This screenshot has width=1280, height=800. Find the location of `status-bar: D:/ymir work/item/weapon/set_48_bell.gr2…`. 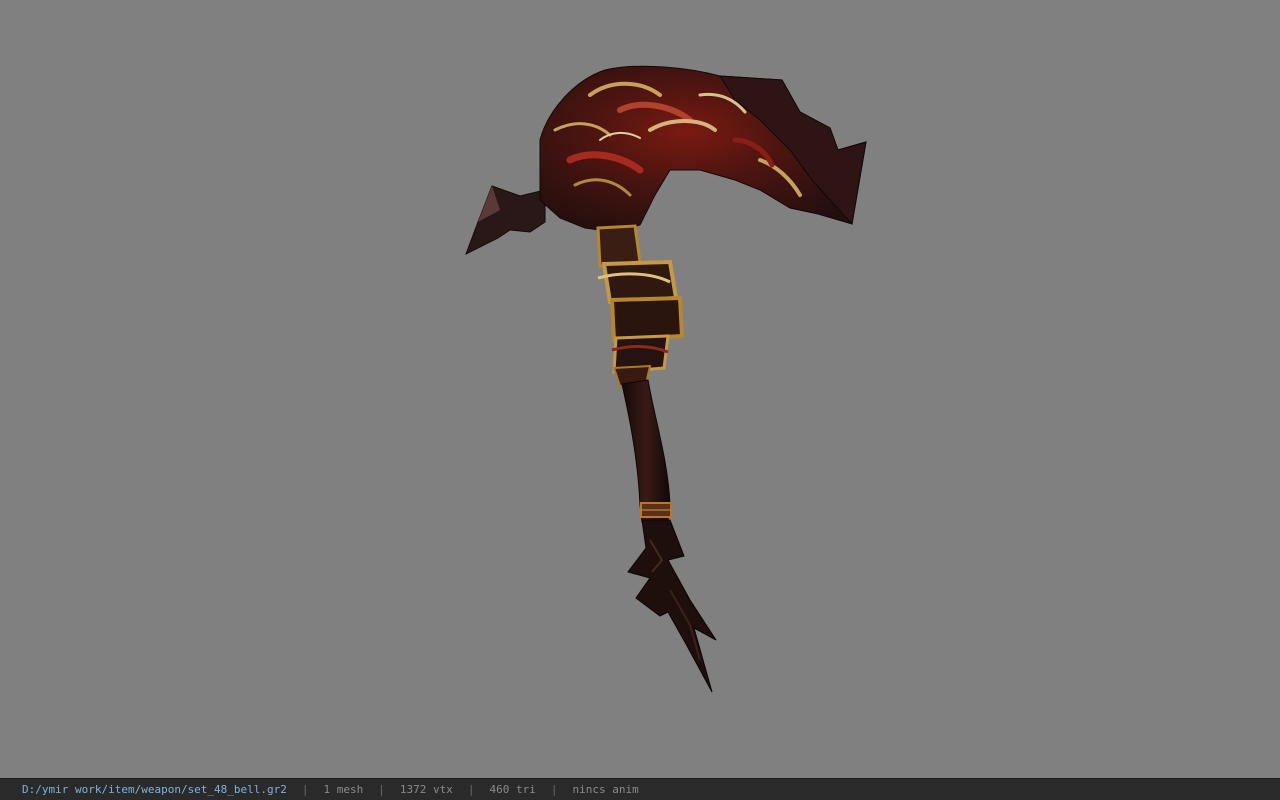

status-bar: D:/ymir work/item/weapon/set_48_bell.gr2… is located at coordinates (640, 789).